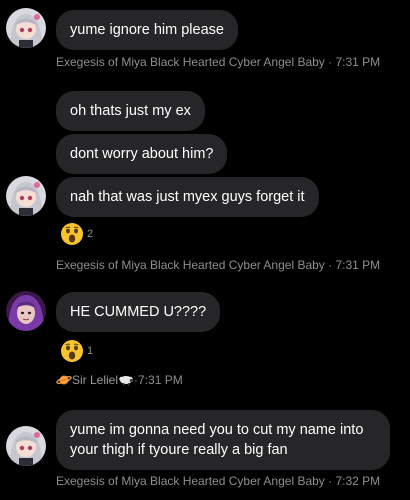 This screenshot has height=500, width=410. I want to click on reaction-count: 2, so click(90, 234).